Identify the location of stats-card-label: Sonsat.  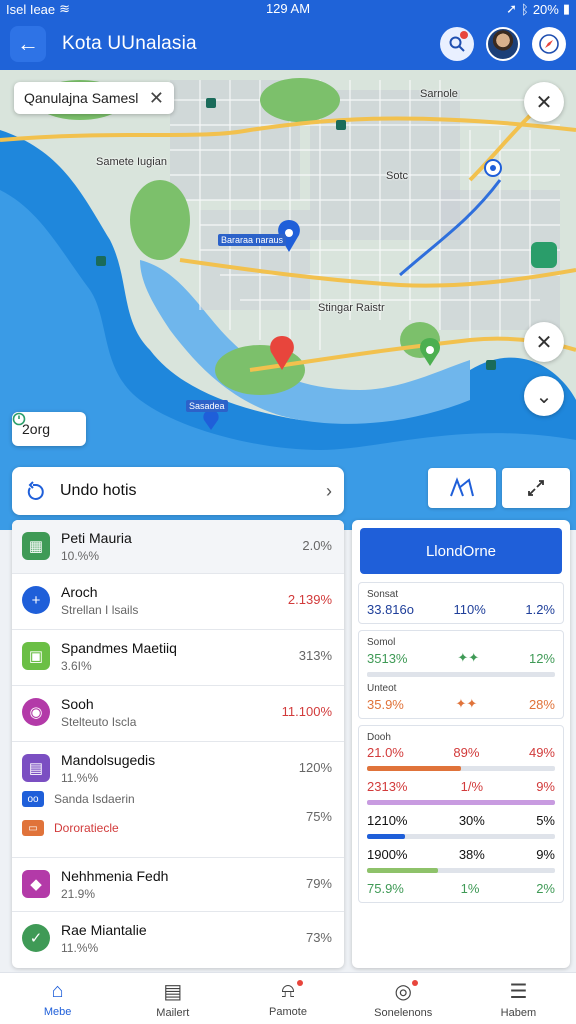
(383, 594).